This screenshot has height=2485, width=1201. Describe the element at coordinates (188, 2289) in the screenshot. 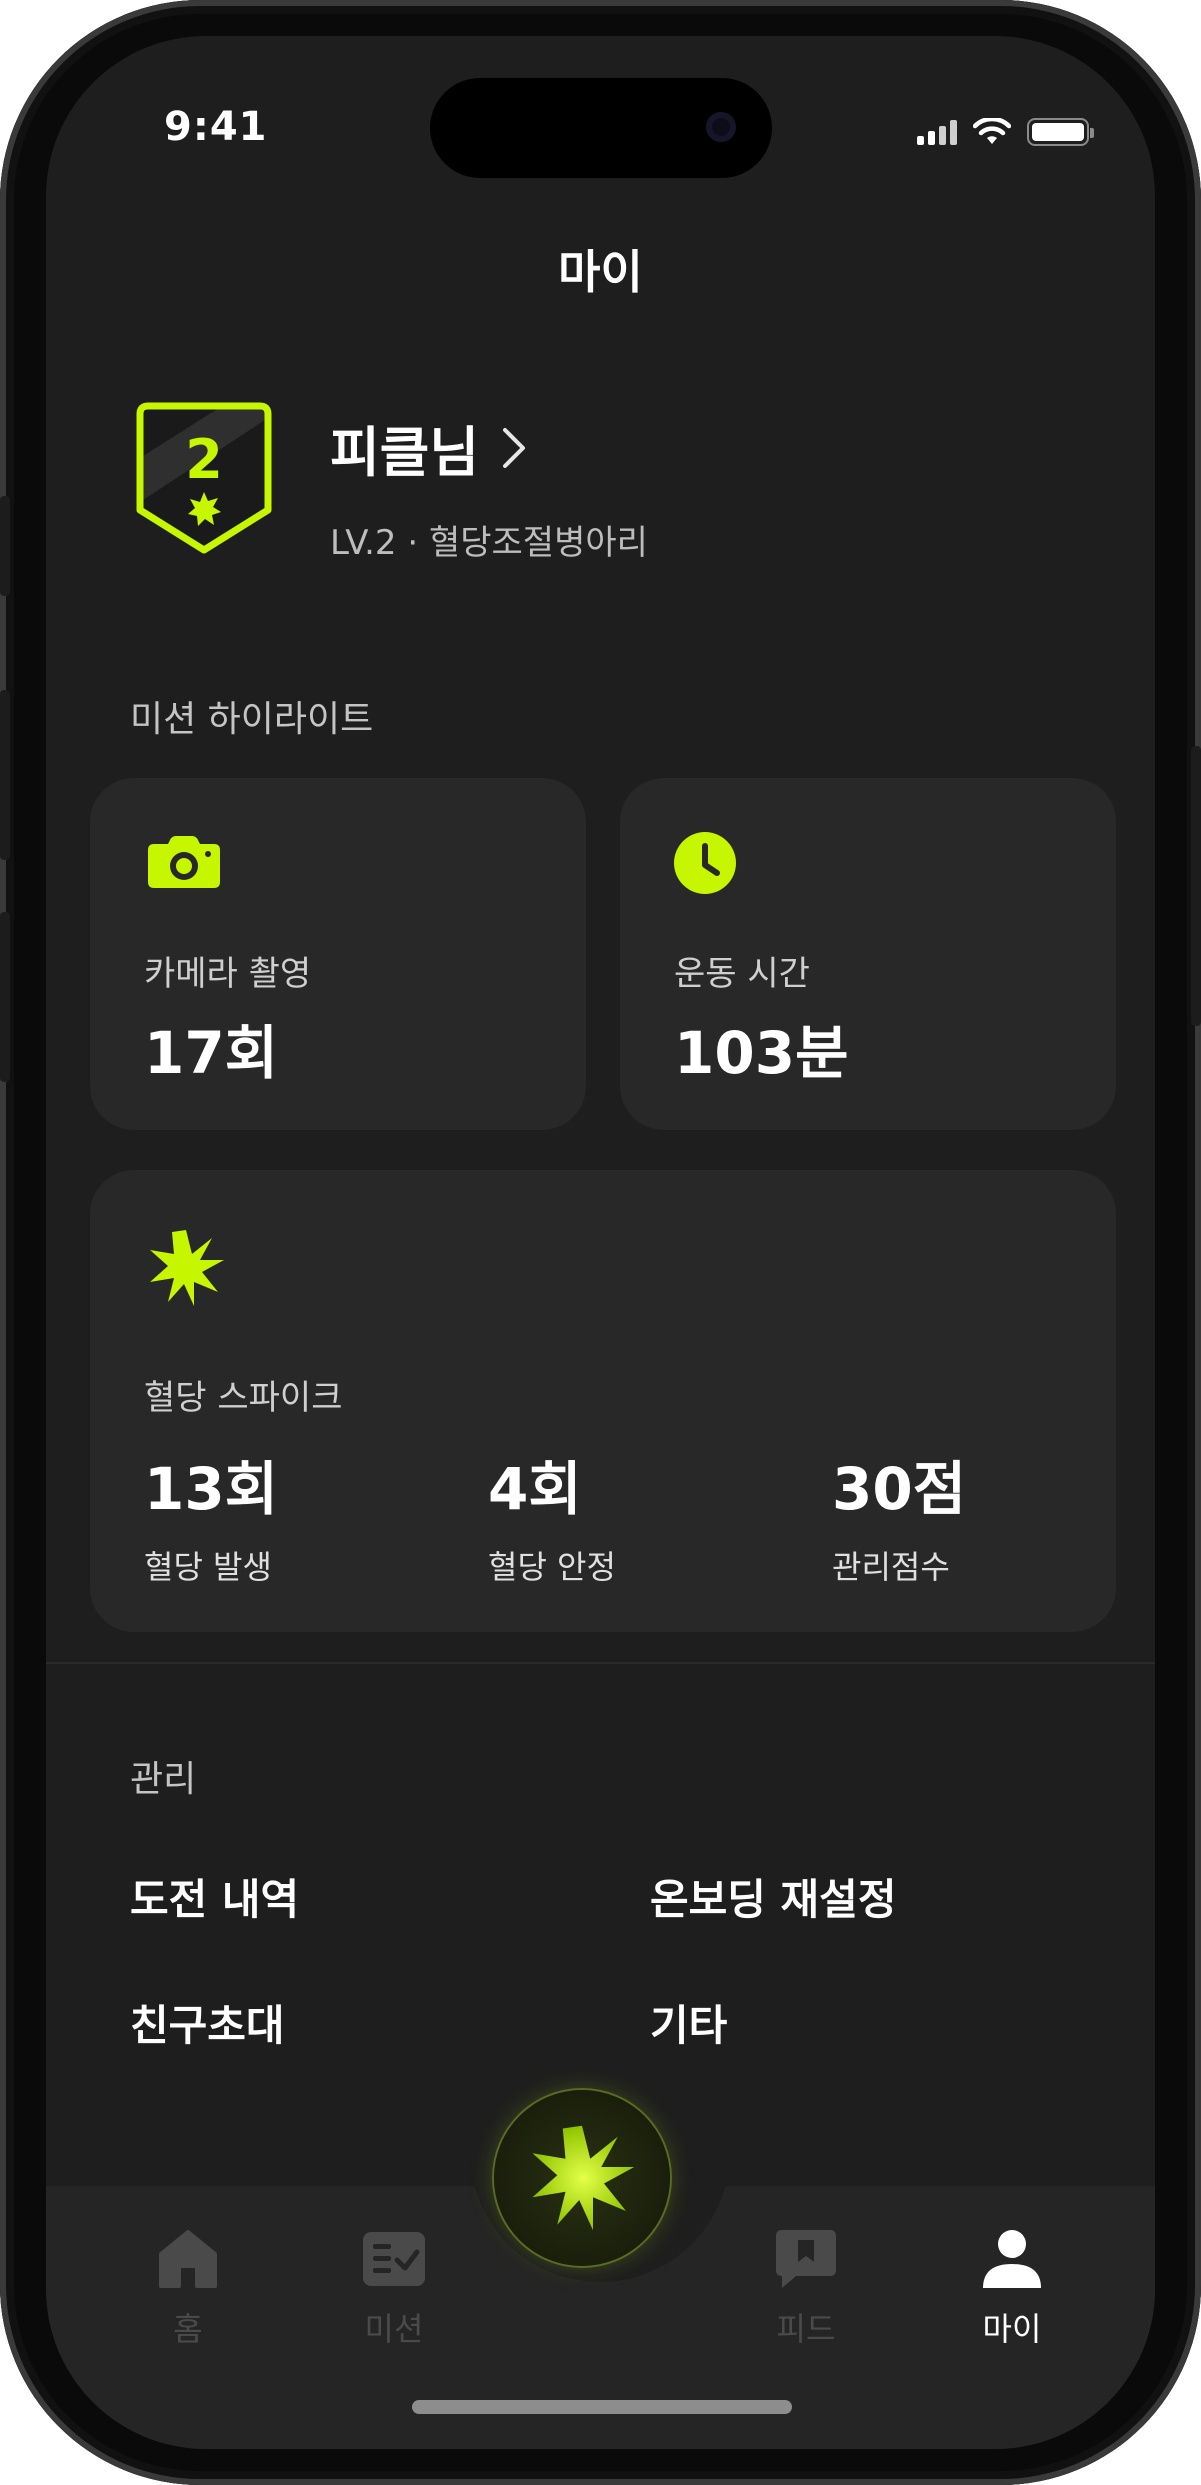

I see `tab-home: 홈` at that location.